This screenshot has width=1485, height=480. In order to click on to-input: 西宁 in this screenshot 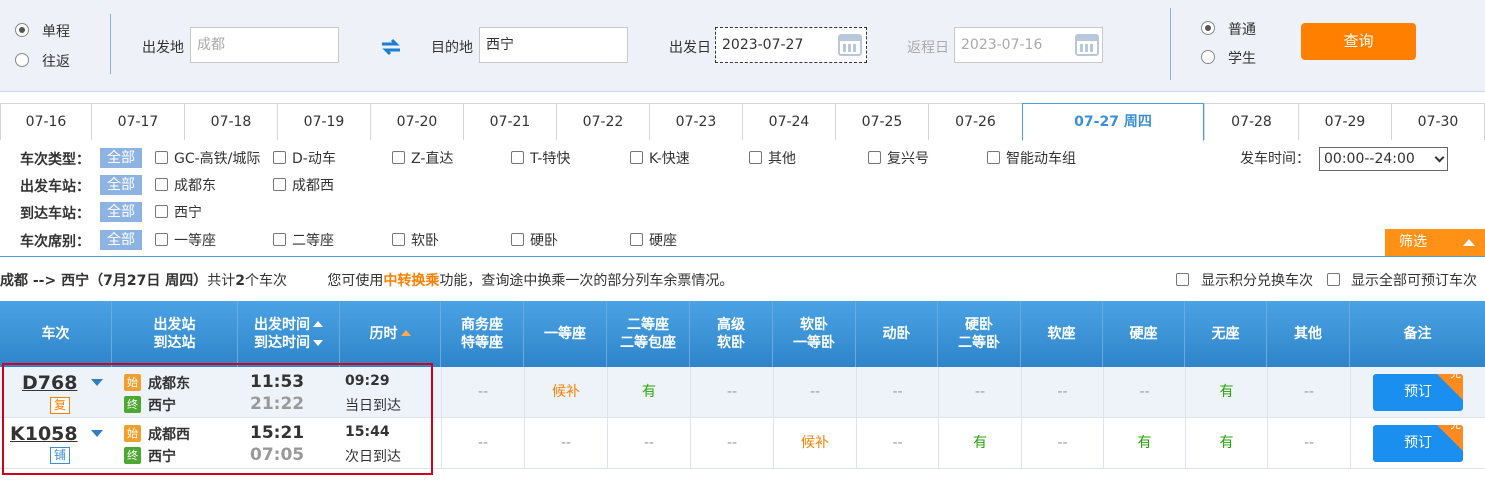, I will do `click(553, 45)`.